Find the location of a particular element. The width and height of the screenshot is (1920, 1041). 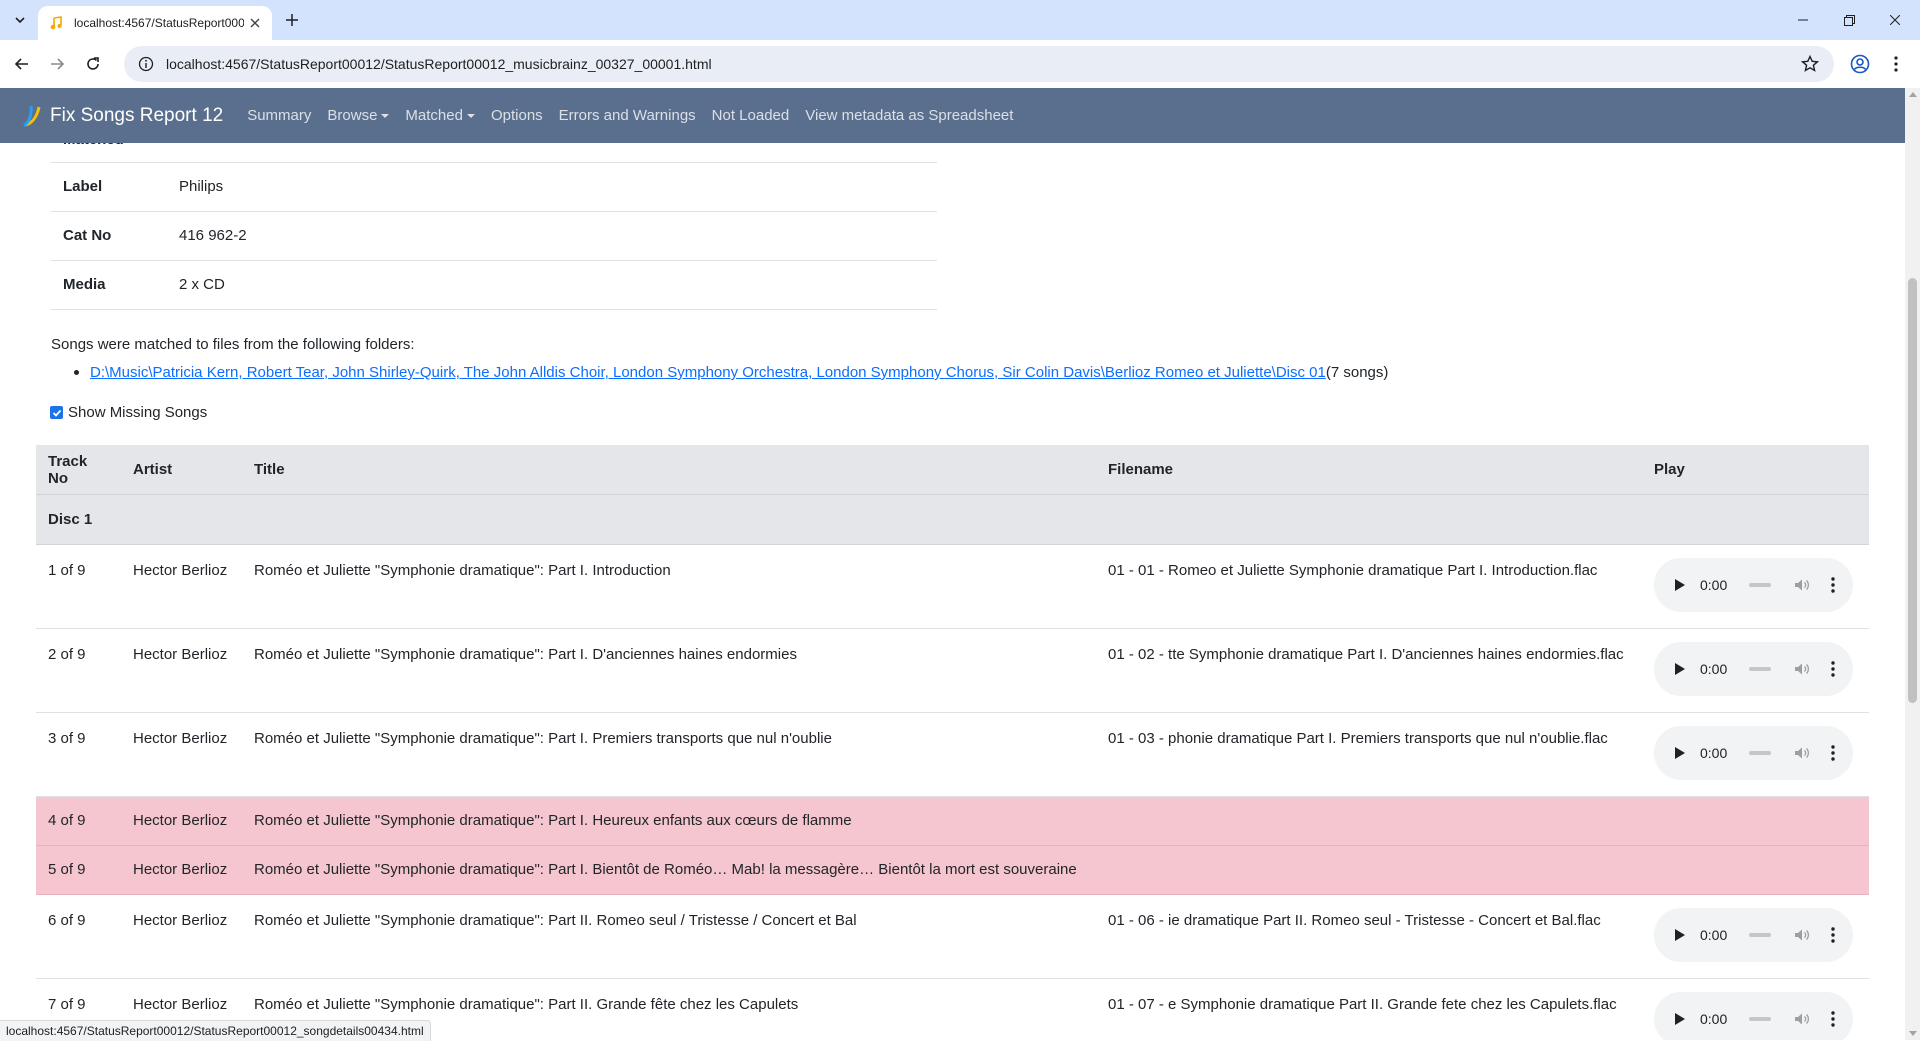

close-tab-icon is located at coordinates (255, 23).